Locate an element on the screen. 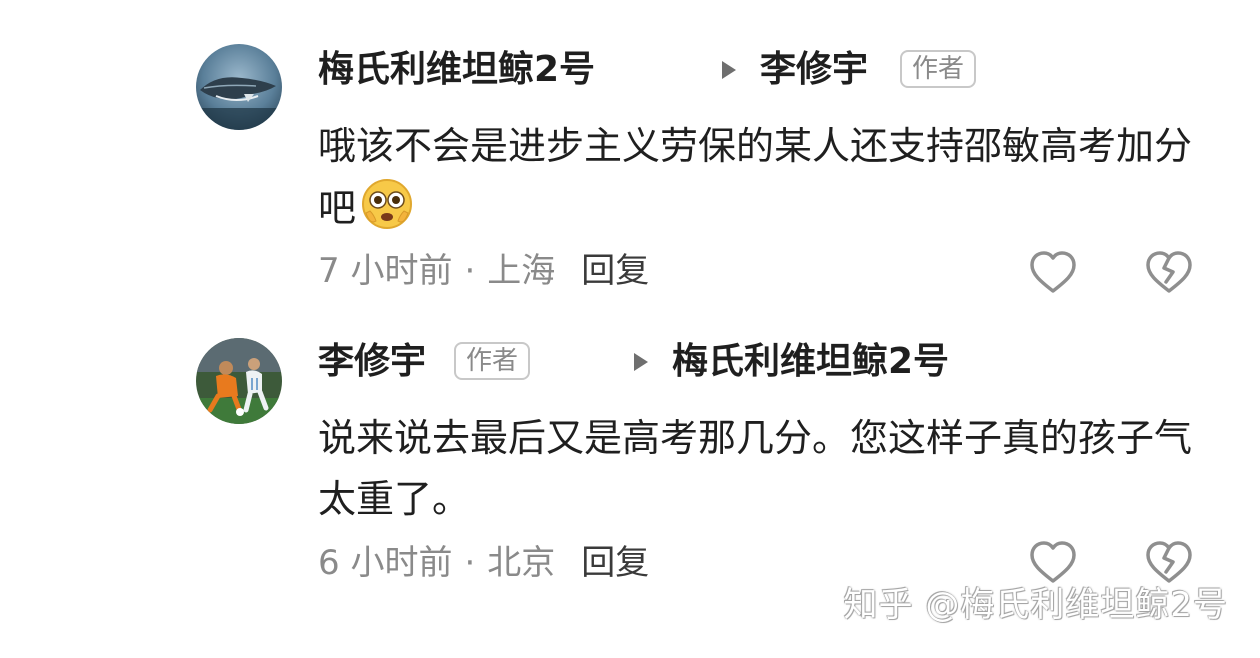 The width and height of the screenshot is (1260, 658). comment-text: 哦该不会是进步主义劳保的某人还支持邵敏高考加分吧 is located at coordinates (755, 177).